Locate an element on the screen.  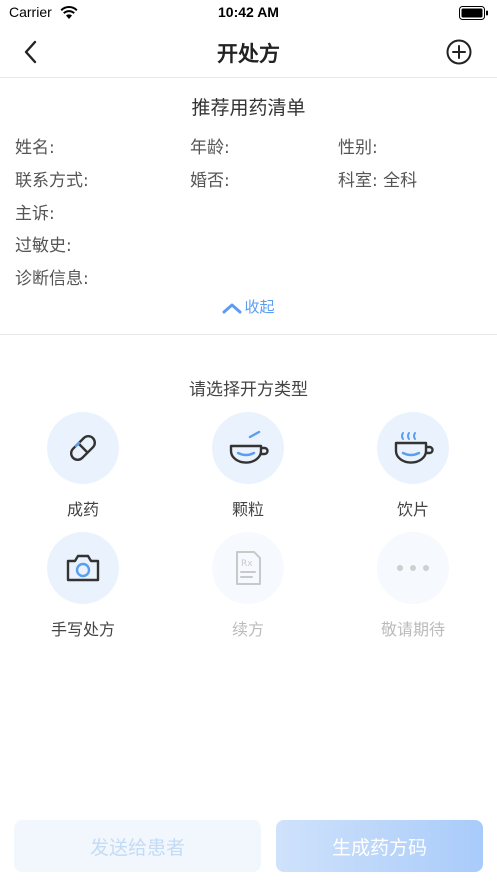
type-label: 敬请期待 is located at coordinates (412, 629).